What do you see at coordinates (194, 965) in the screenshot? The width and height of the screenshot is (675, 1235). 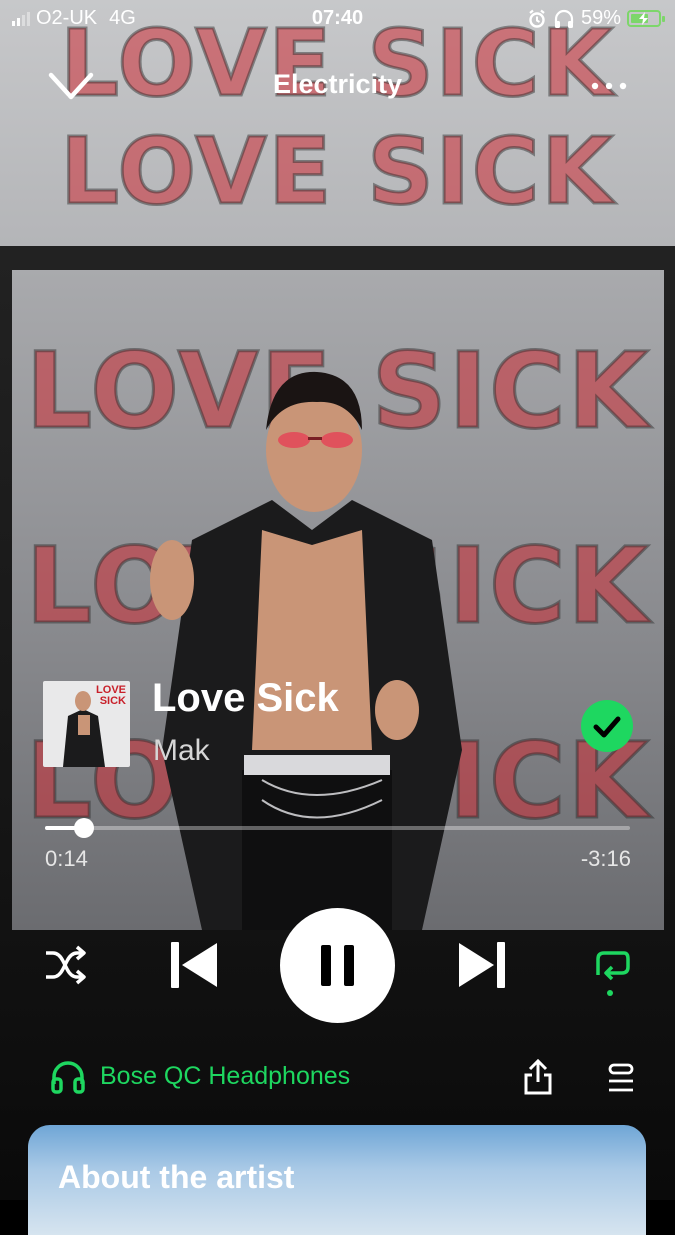 I see `previous-track-icon` at bounding box center [194, 965].